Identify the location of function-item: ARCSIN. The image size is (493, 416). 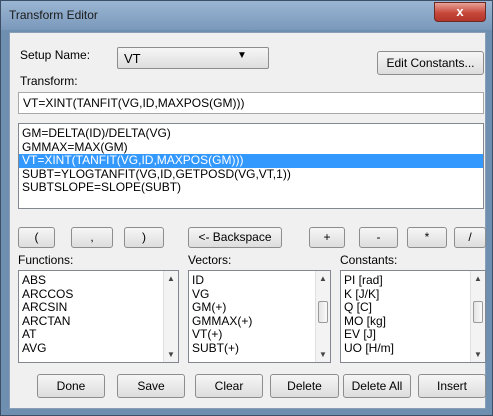
(98, 307).